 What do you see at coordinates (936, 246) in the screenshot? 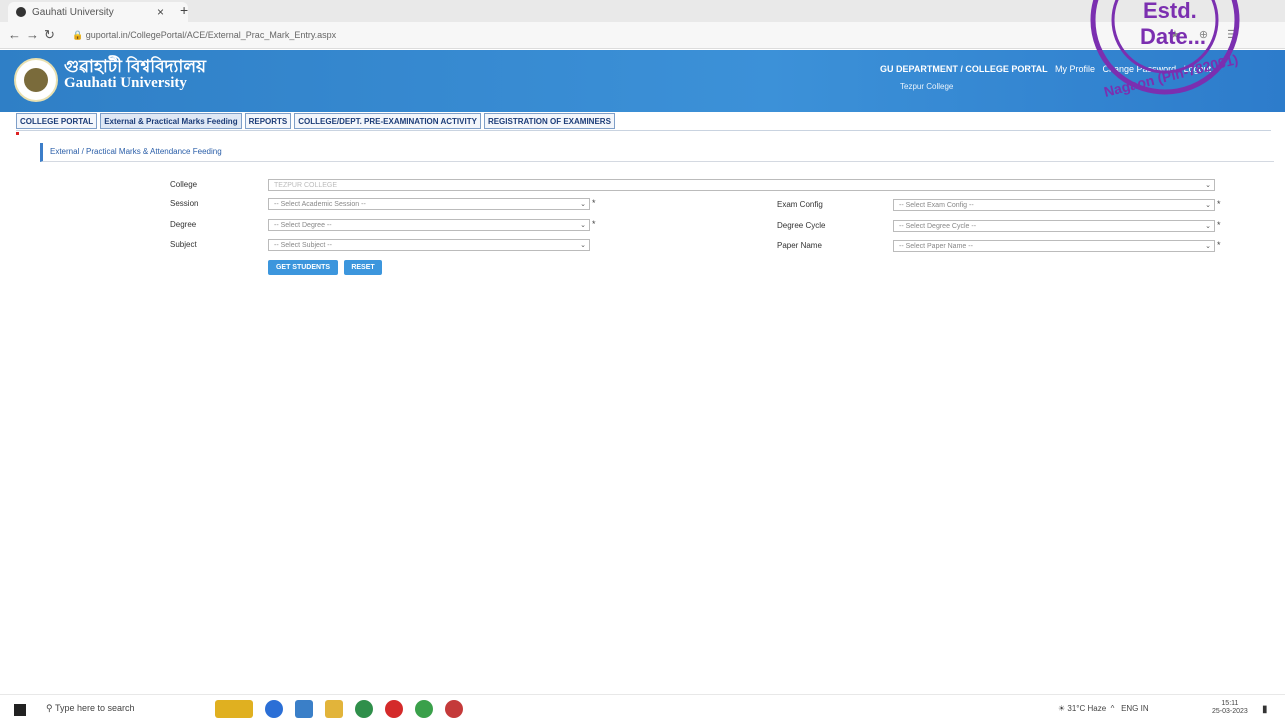
I see `paper-name-placeholder: -- Select Paper Name --` at bounding box center [936, 246].